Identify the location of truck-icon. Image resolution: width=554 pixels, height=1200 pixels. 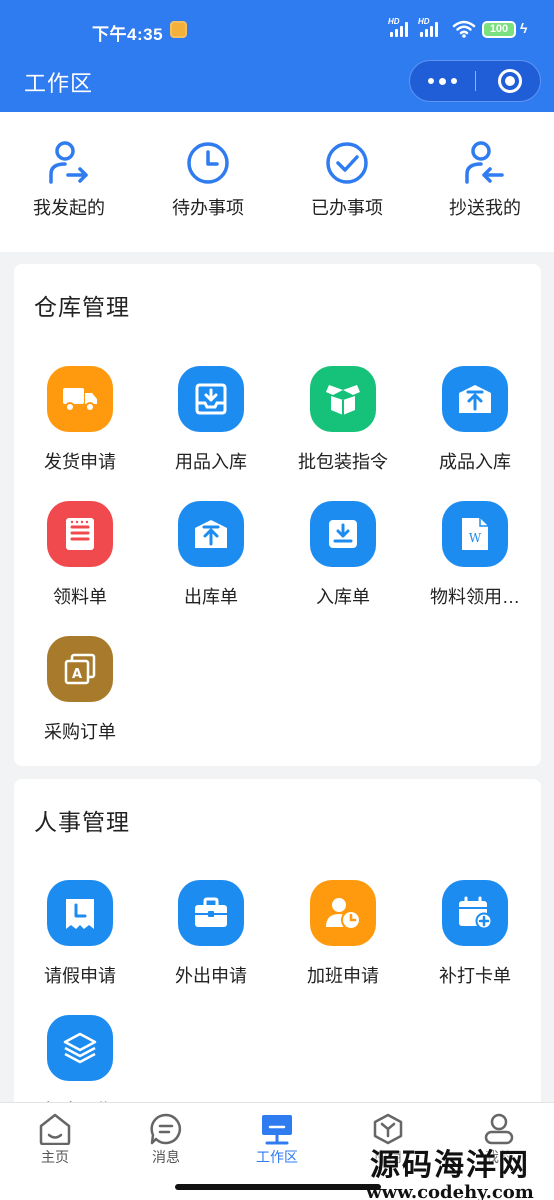
(80, 399).